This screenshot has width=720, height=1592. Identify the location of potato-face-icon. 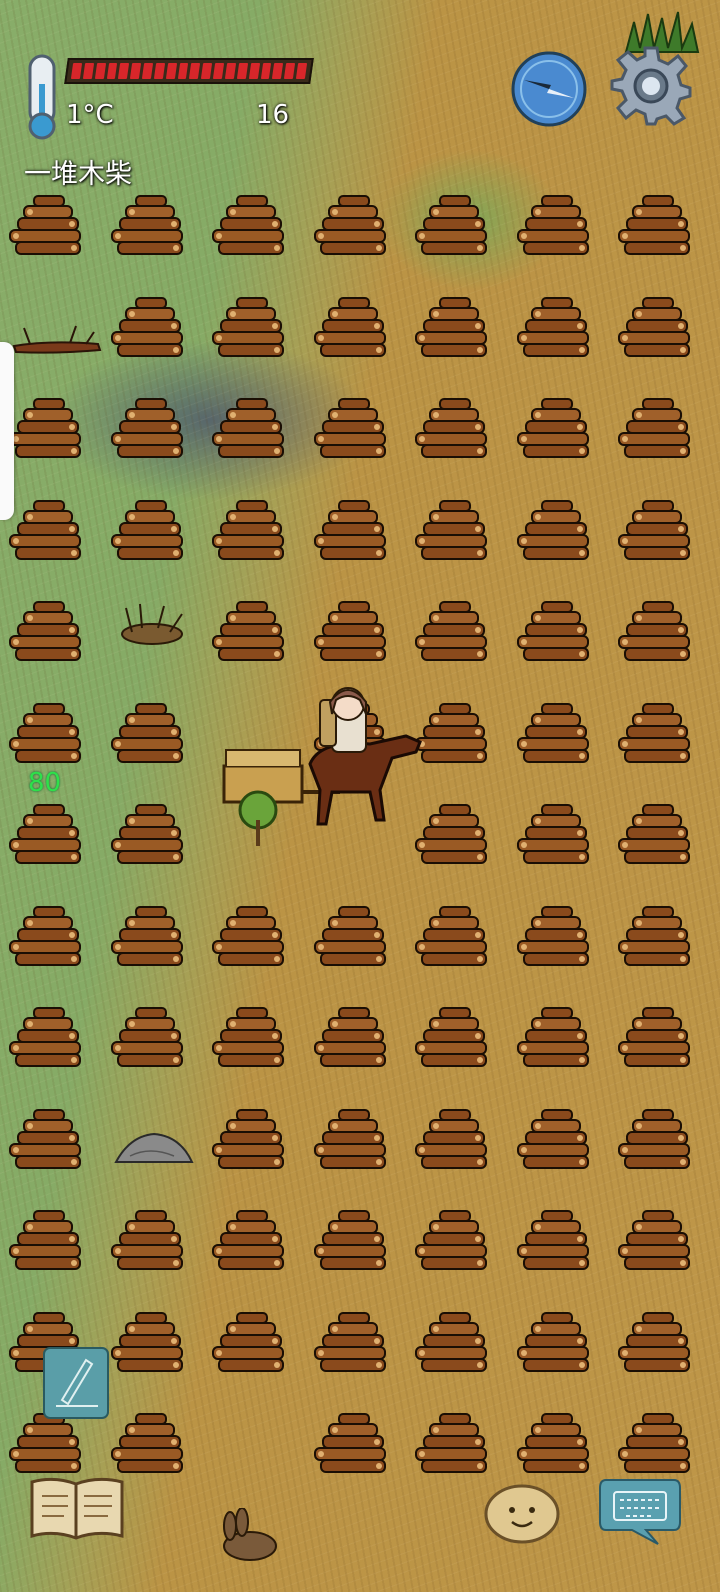
(522, 1513).